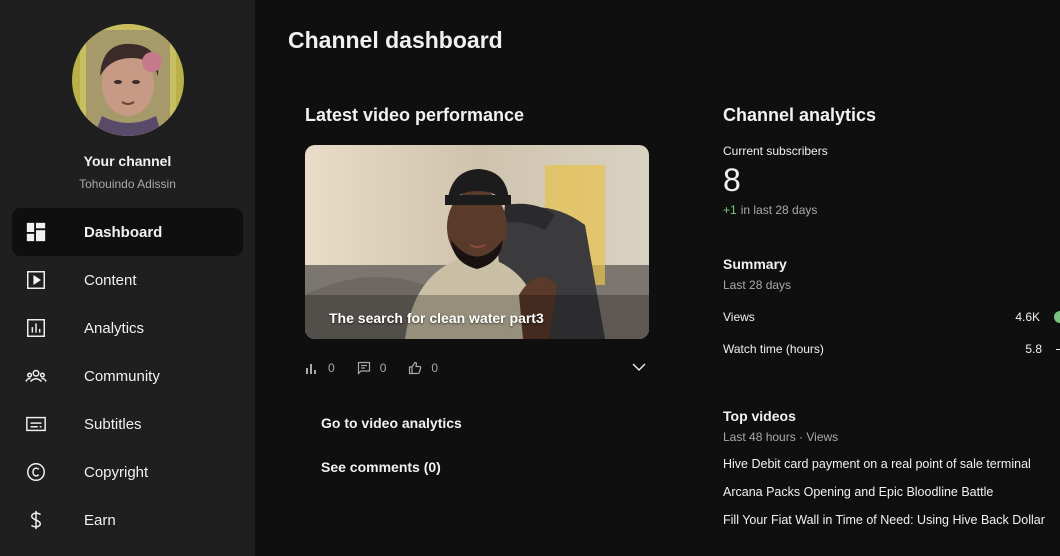 This screenshot has width=1060, height=556. Describe the element at coordinates (36, 376) in the screenshot. I see `community-icon` at that location.